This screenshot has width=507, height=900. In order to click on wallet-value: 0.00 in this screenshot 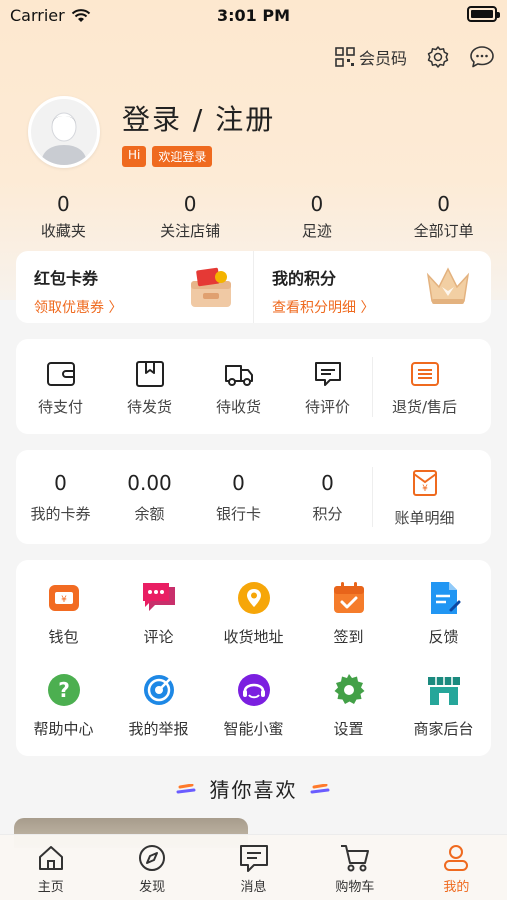, I will do `click(149, 482)`.